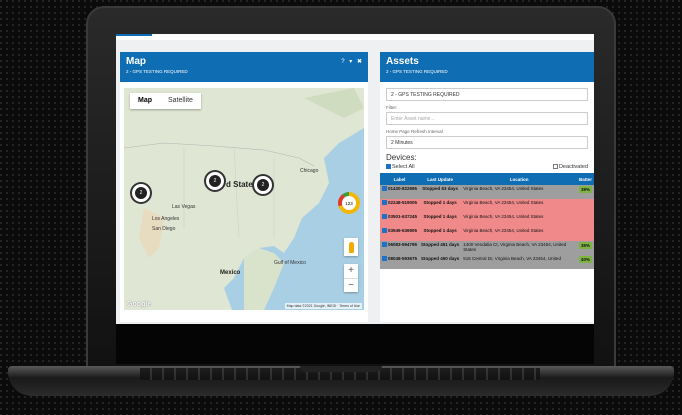  What do you see at coordinates (487, 94) in the screenshot?
I see `group-select: 2 - GPS TESTING REQUIRED` at bounding box center [487, 94].